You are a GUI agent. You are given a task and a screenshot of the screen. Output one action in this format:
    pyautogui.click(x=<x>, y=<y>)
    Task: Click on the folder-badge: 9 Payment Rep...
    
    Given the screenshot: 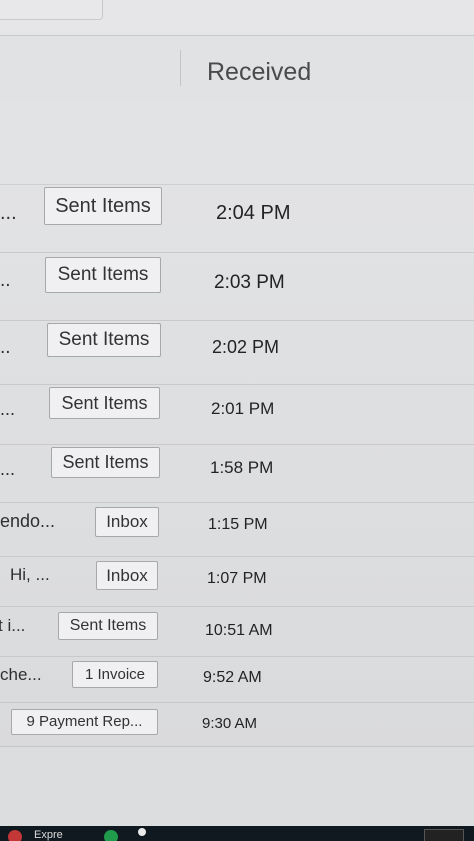 What is the action you would take?
    pyautogui.click(x=84, y=722)
    